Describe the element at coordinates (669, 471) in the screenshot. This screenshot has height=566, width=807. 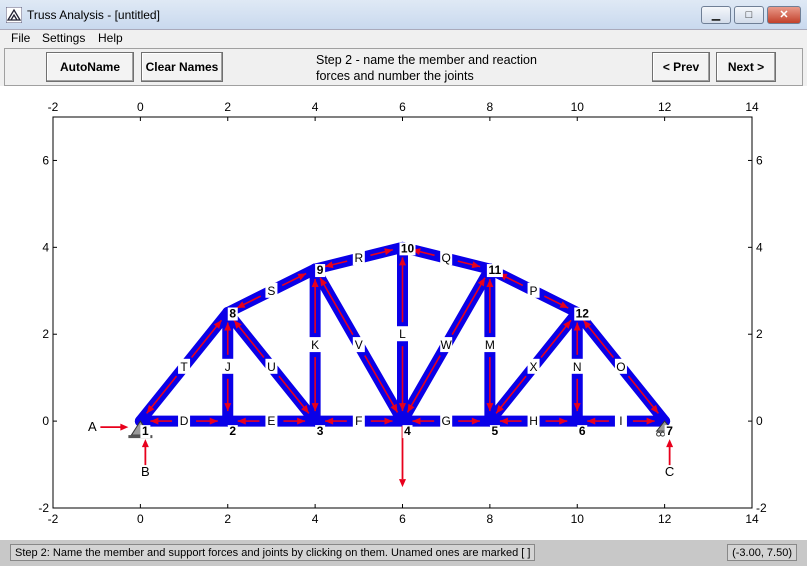
I see `reaction-label: C` at that location.